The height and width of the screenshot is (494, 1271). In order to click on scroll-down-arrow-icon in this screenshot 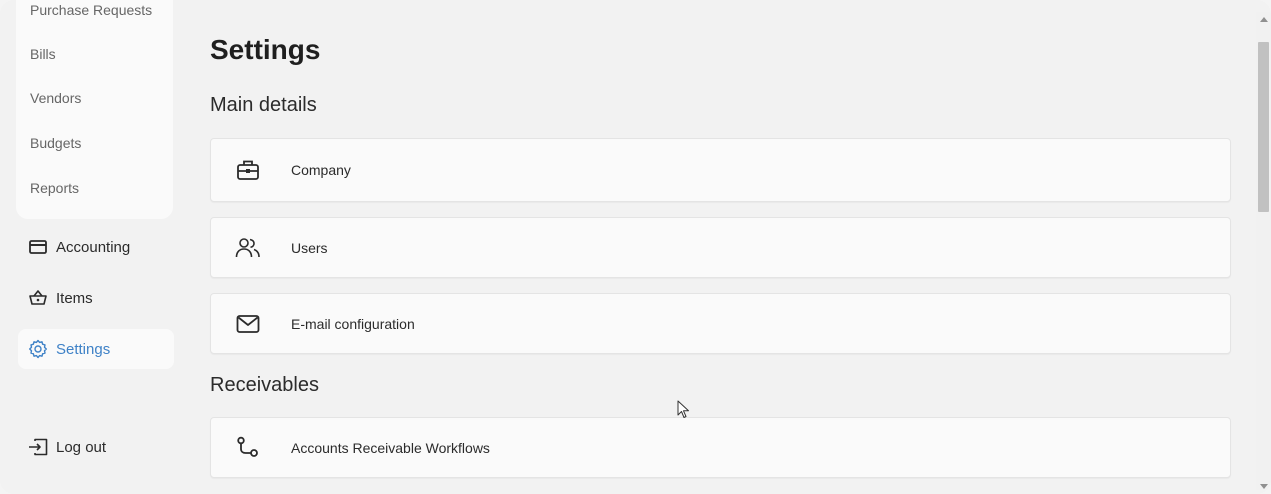, I will do `click(1264, 486)`.